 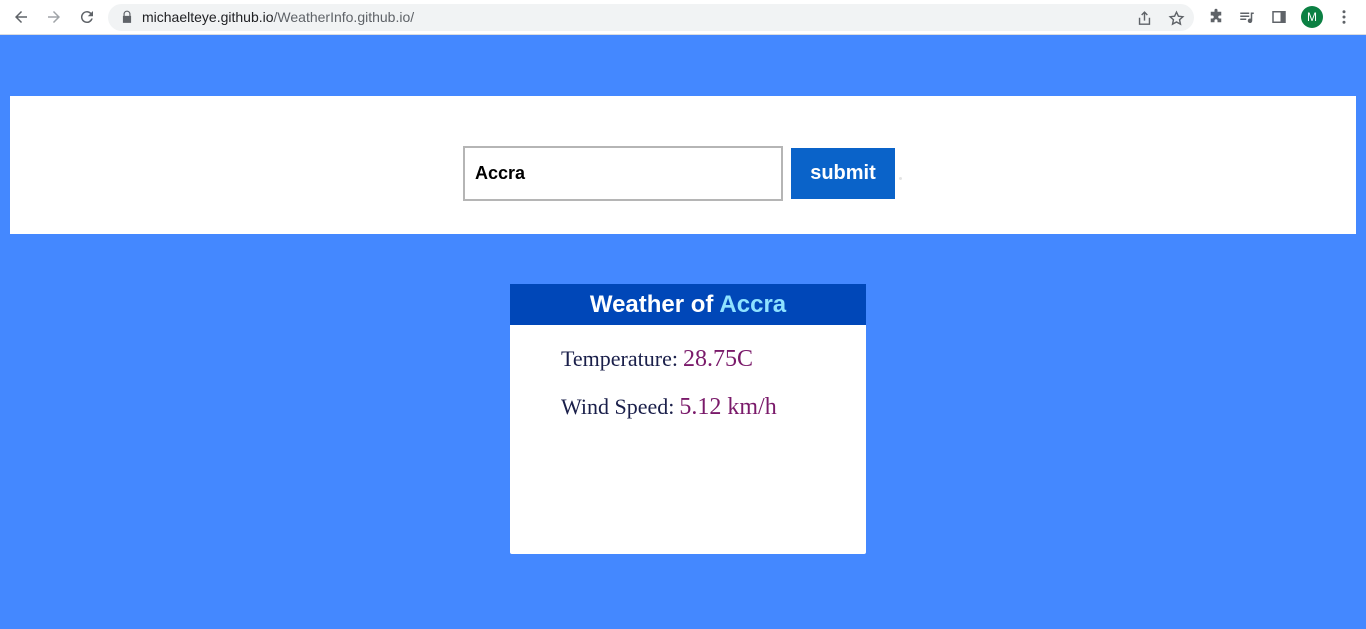 What do you see at coordinates (1344, 17) in the screenshot?
I see `menu-icon` at bounding box center [1344, 17].